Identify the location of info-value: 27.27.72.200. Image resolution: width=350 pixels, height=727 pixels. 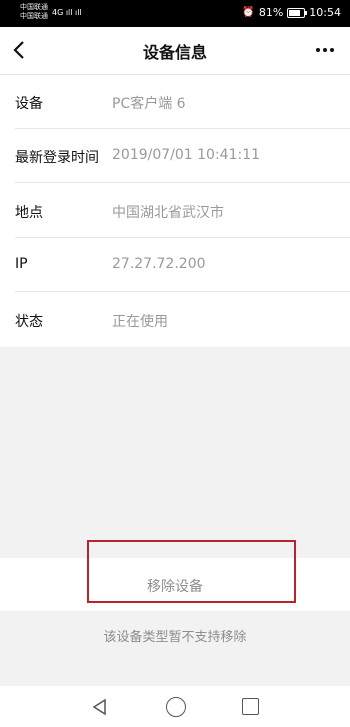
(159, 264).